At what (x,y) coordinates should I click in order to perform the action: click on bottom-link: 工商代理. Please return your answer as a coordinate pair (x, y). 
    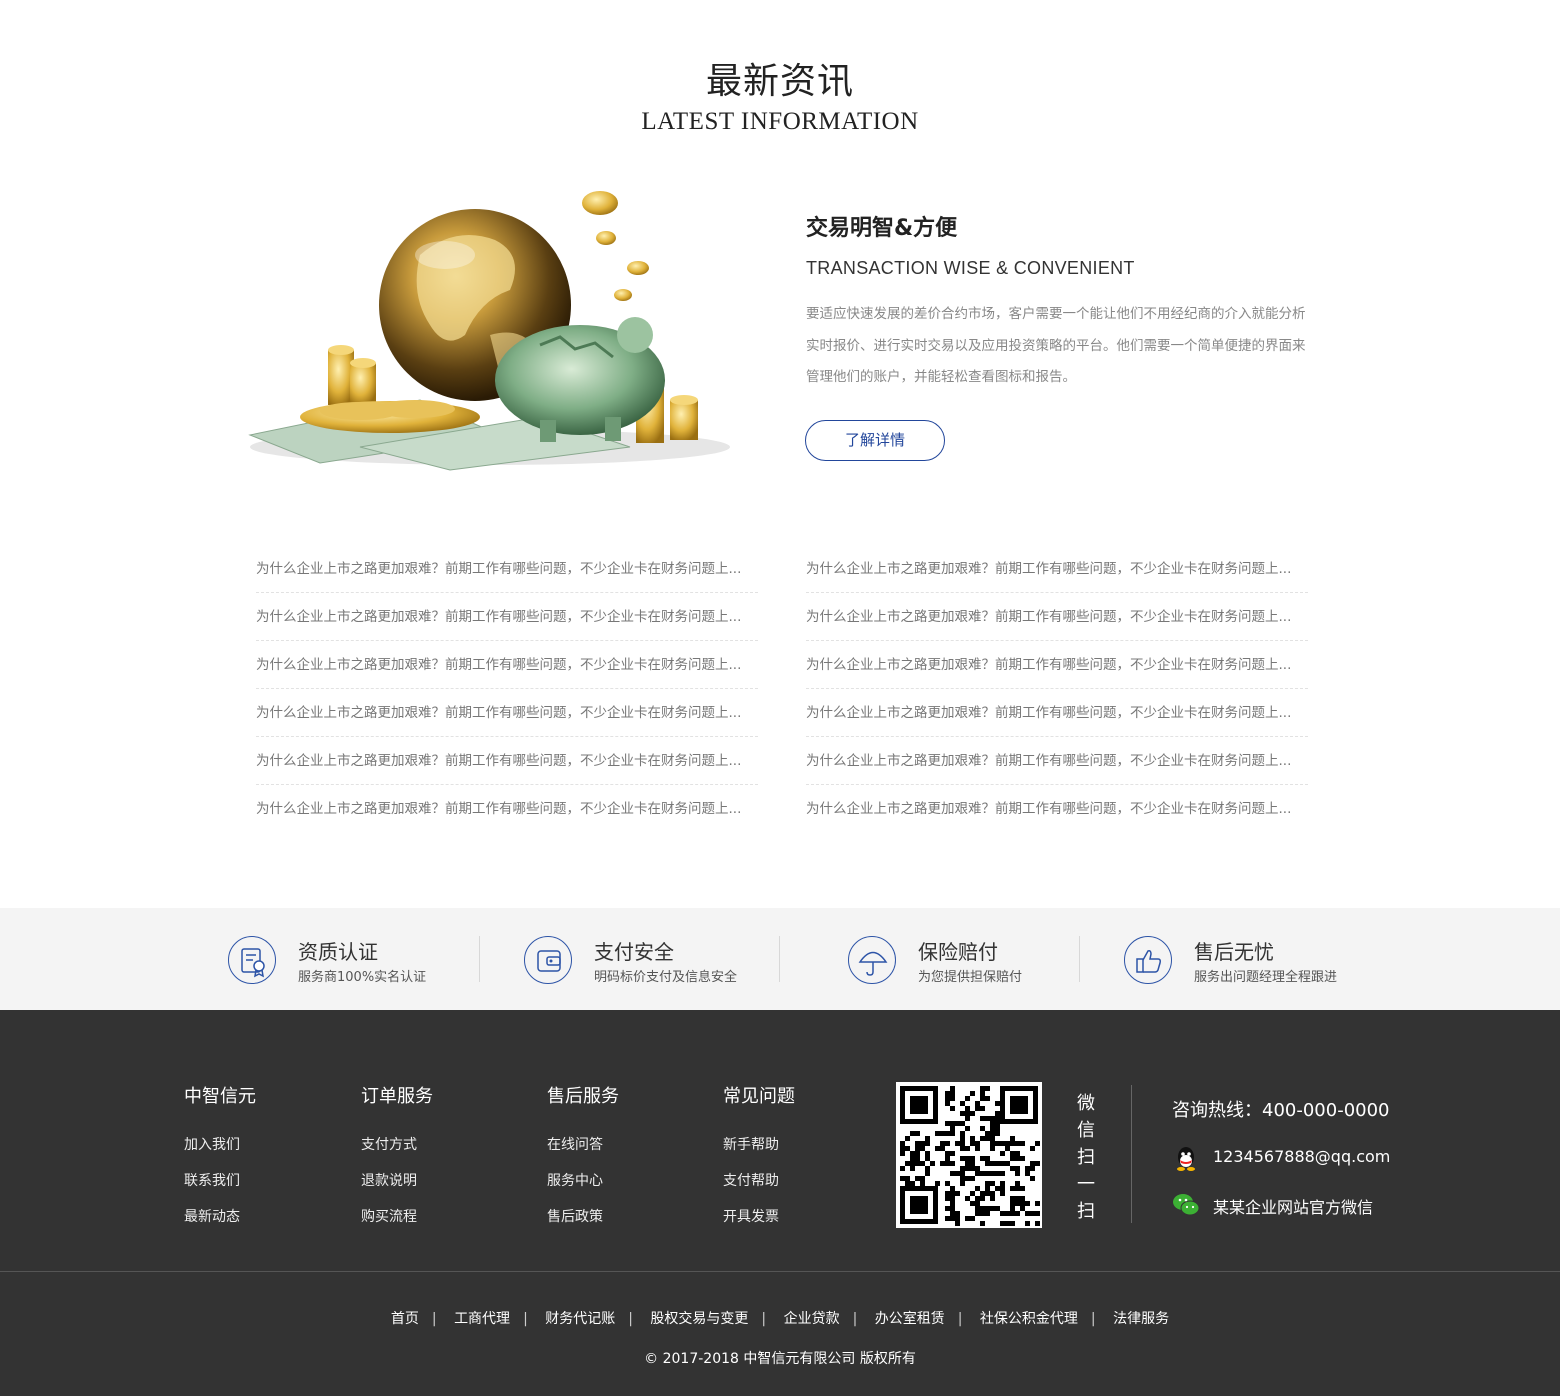
    Looking at the image, I should click on (482, 1319).